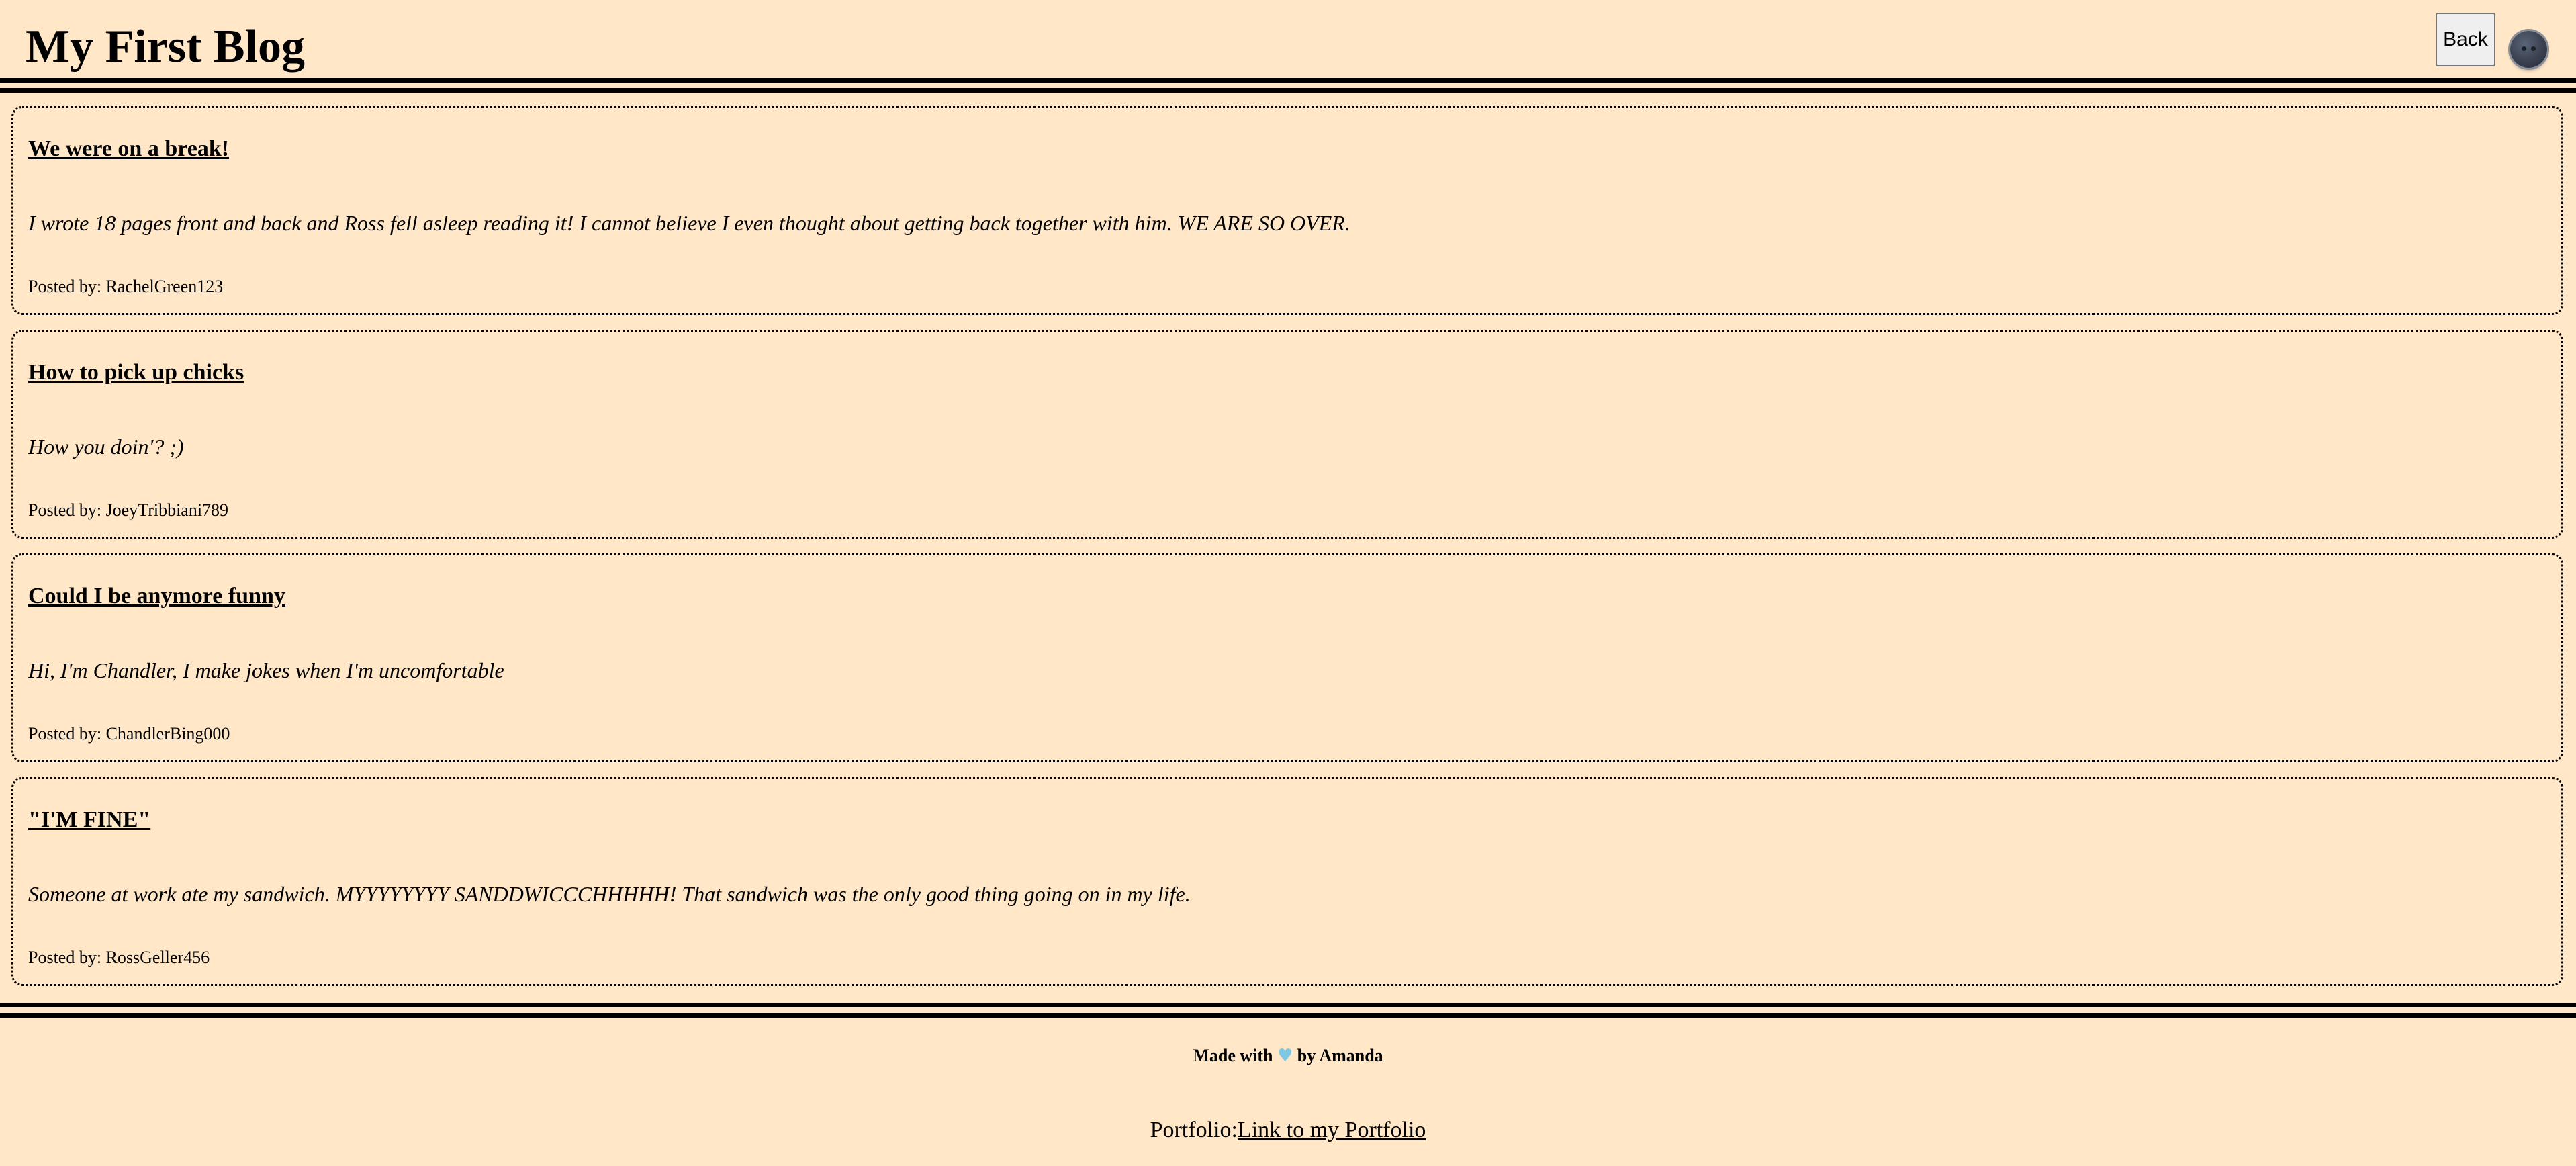 Image resolution: width=2576 pixels, height=1166 pixels. What do you see at coordinates (129, 734) in the screenshot?
I see `post-author: Posted by: ChandlerBing000` at bounding box center [129, 734].